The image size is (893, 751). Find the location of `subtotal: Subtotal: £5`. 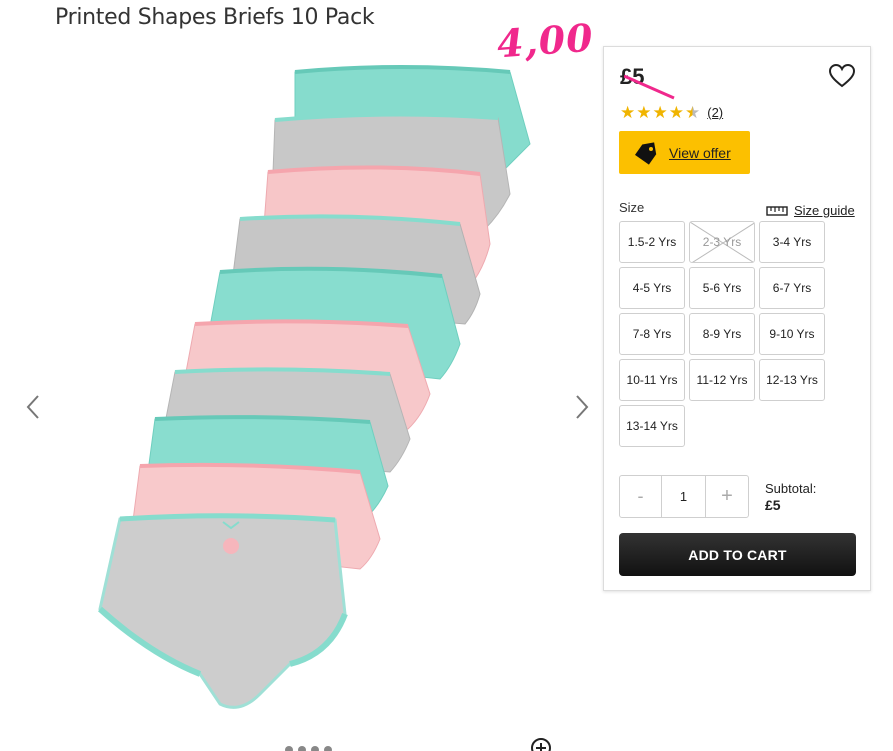

subtotal: Subtotal: £5 is located at coordinates (790, 497).